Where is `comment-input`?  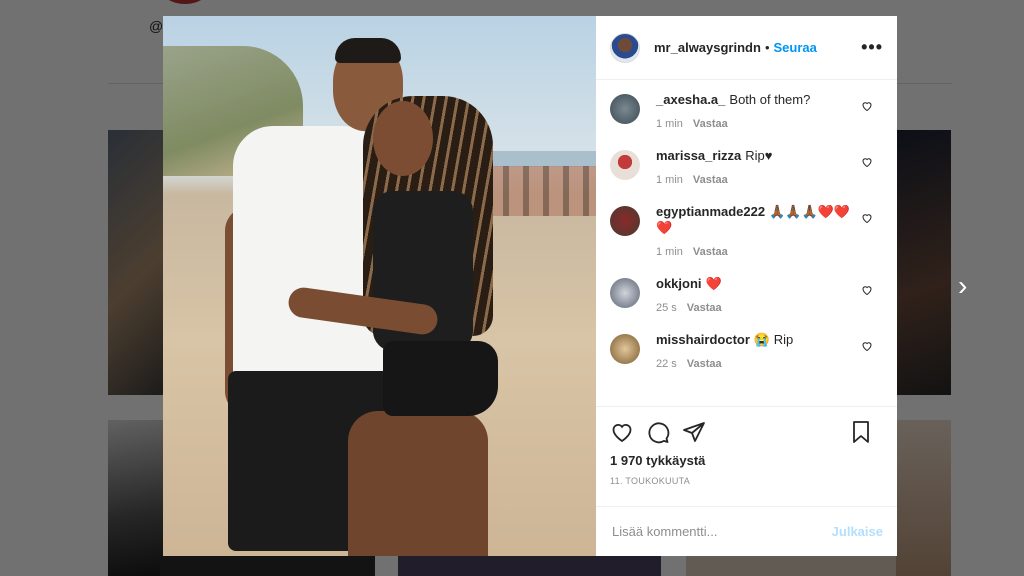 comment-input is located at coordinates (721, 531).